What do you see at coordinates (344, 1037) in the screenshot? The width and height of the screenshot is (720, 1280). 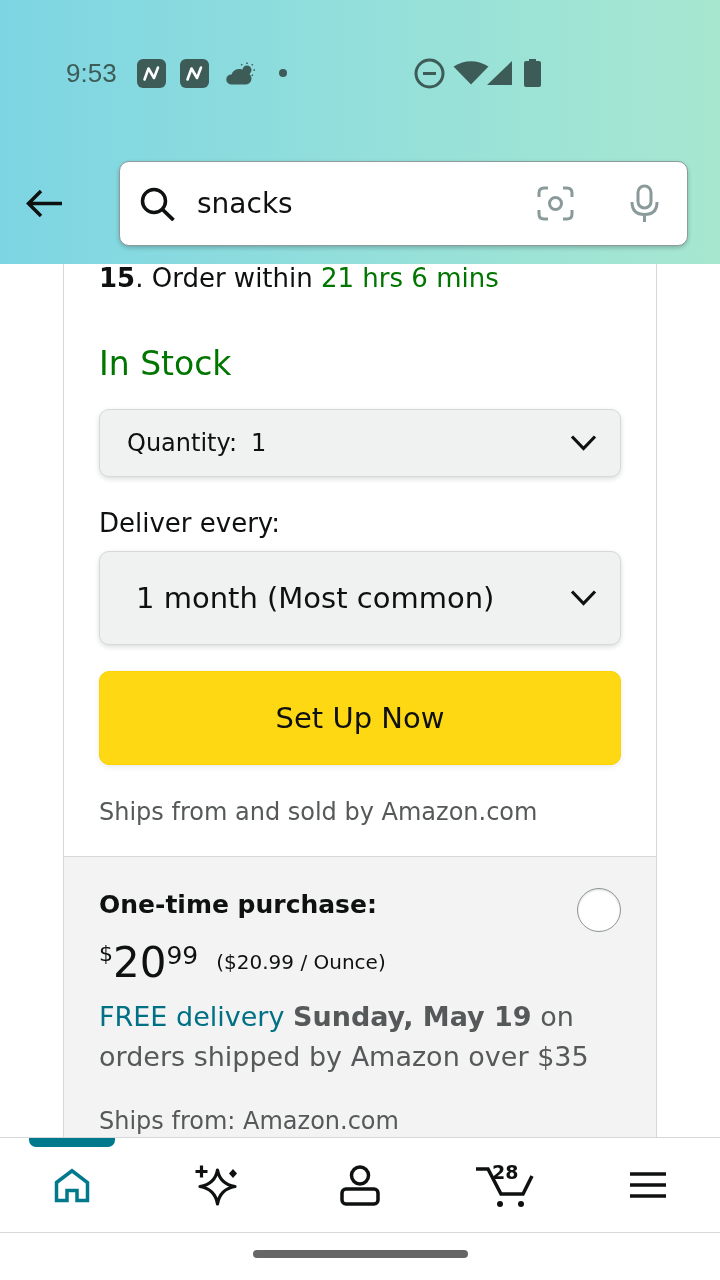 I see `delivery-info: FREE delivery Sunday, May 19 on orders shipped by Amazon over $35` at bounding box center [344, 1037].